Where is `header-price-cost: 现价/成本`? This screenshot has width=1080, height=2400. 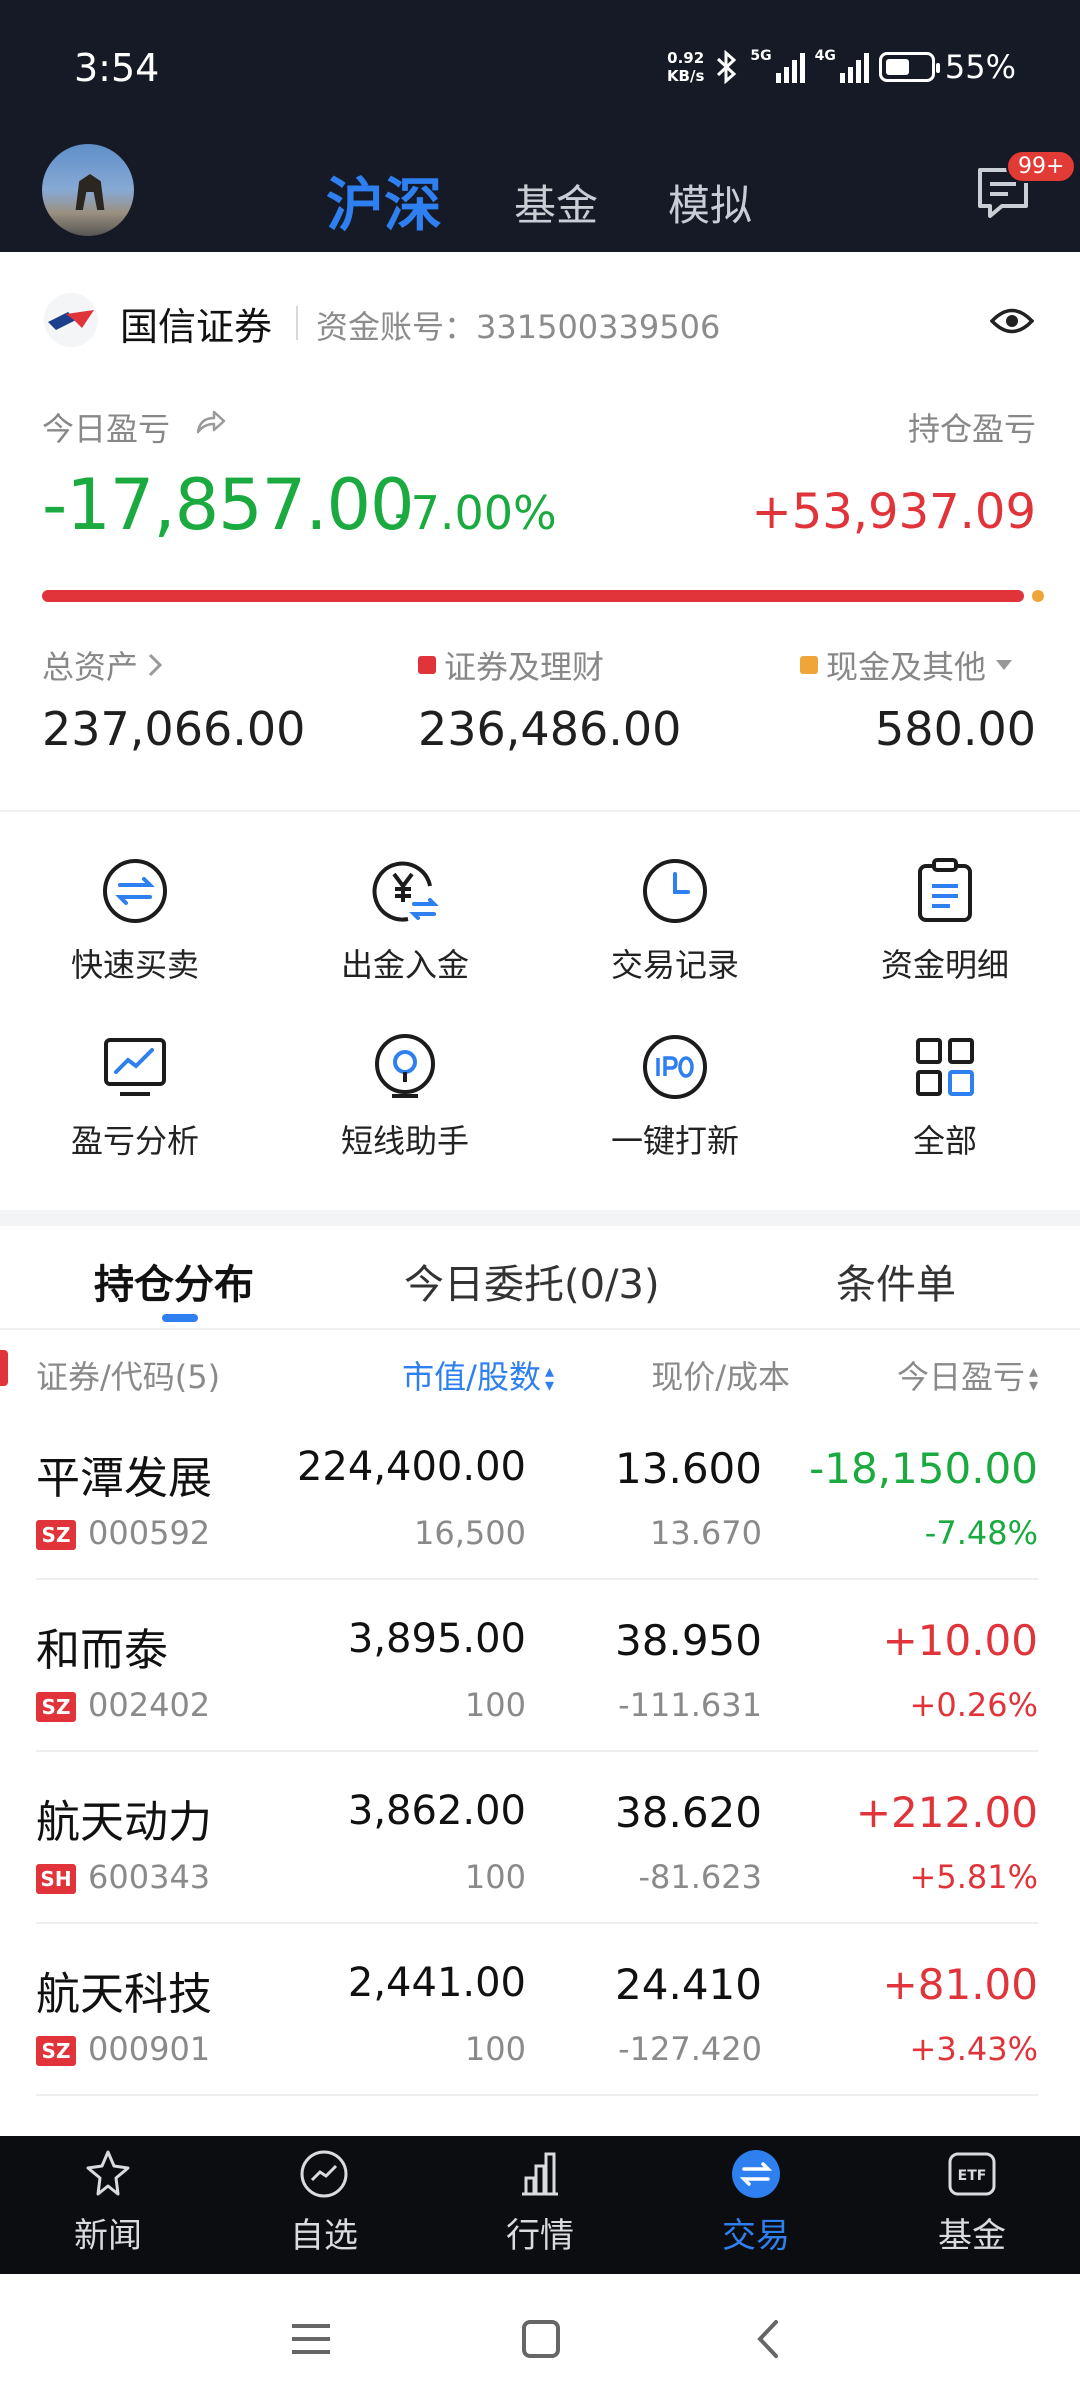 header-price-cost: 现价/成本 is located at coordinates (720, 1377).